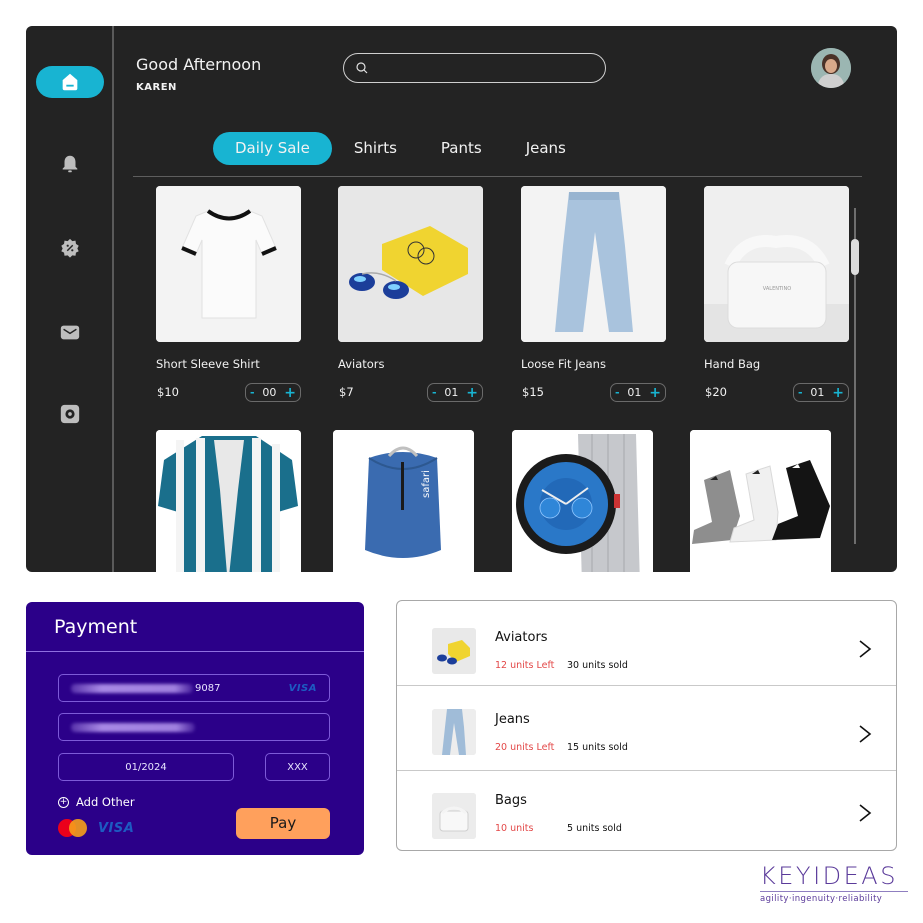 This screenshot has height=923, width=923. I want to click on cardholder-name-field, so click(194, 727).